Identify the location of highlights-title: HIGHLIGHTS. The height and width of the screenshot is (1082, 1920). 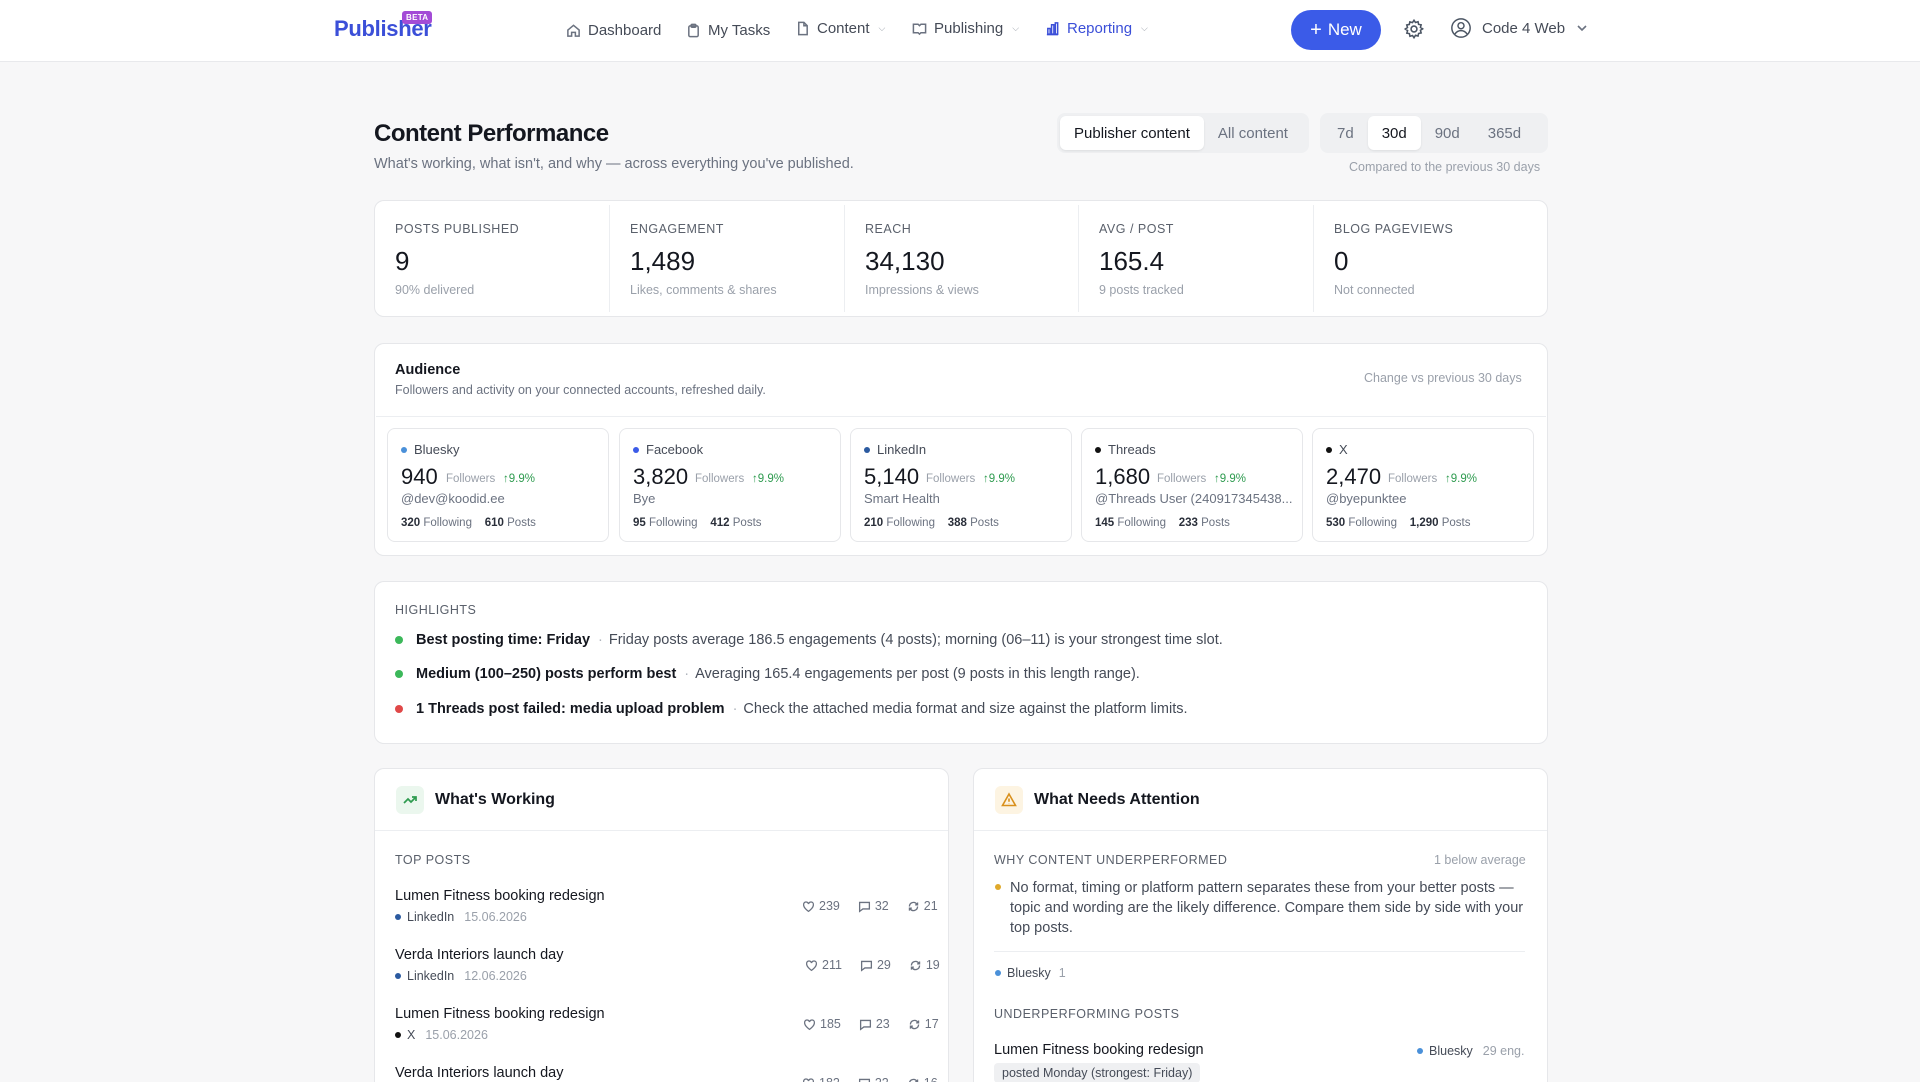
(436, 610).